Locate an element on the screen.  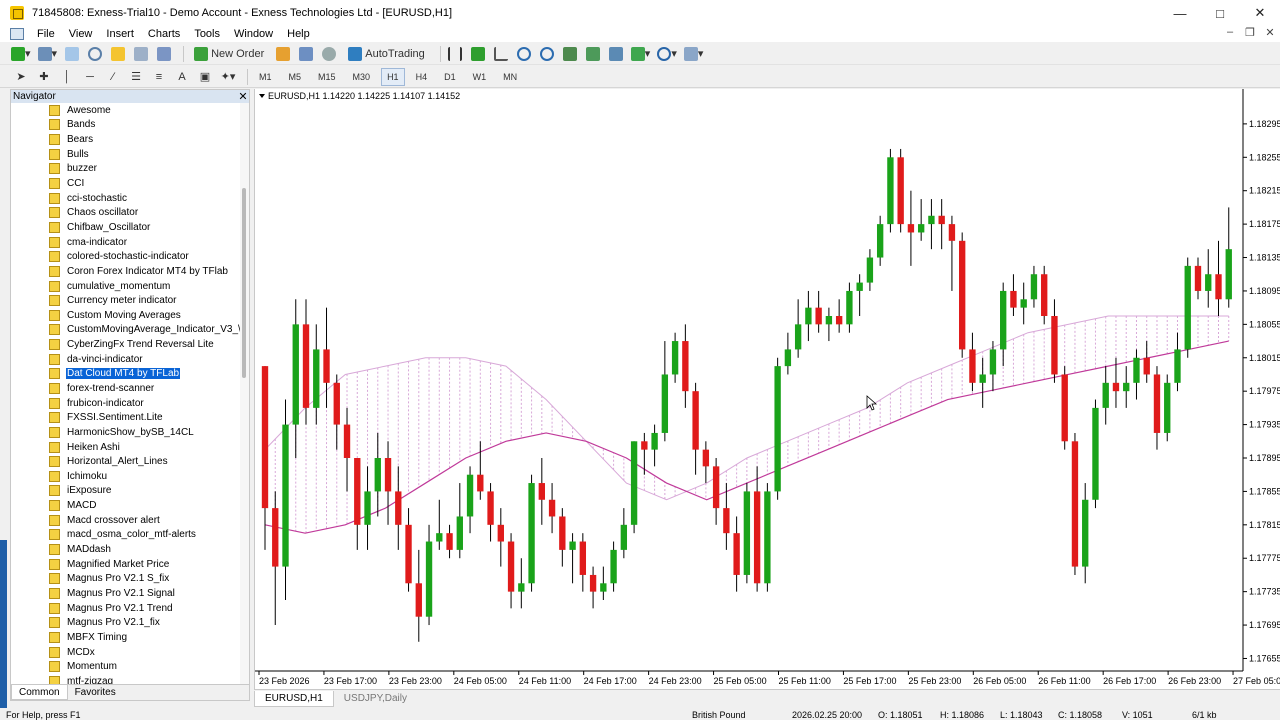
navigator-item: frubicon-indicator is located at coordinates (125, 403).